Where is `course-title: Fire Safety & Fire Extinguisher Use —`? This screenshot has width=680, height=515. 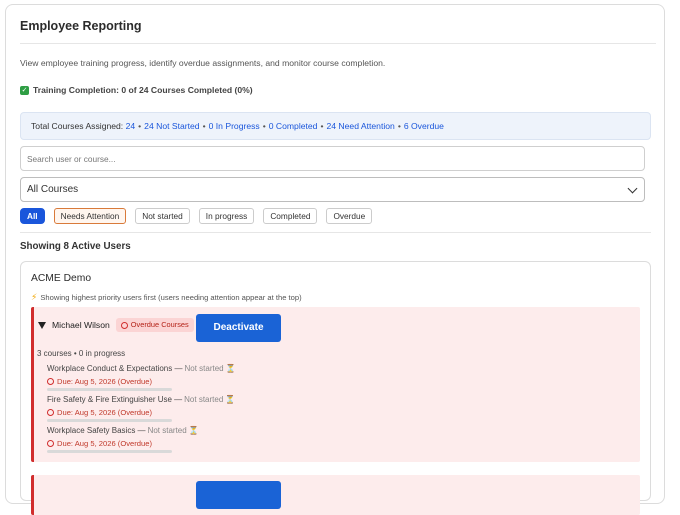
course-title: Fire Safety & Fire Extinguisher Use — is located at coordinates (115, 399).